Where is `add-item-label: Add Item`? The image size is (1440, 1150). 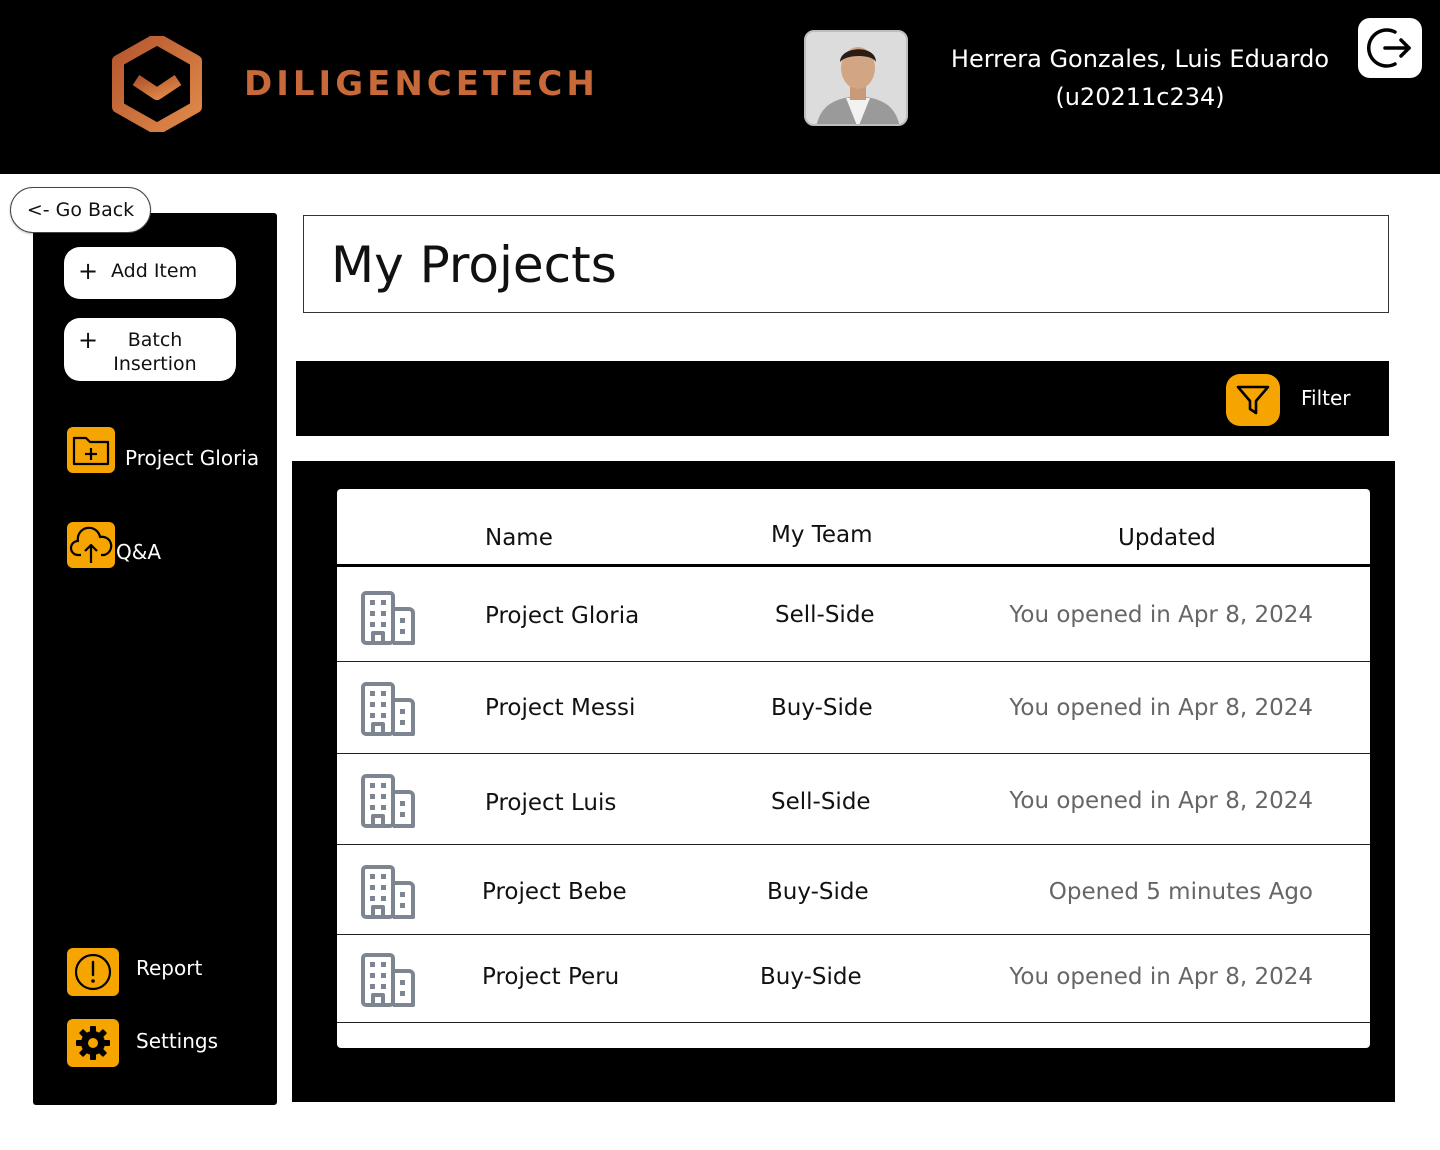 add-item-label: Add Item is located at coordinates (154, 271).